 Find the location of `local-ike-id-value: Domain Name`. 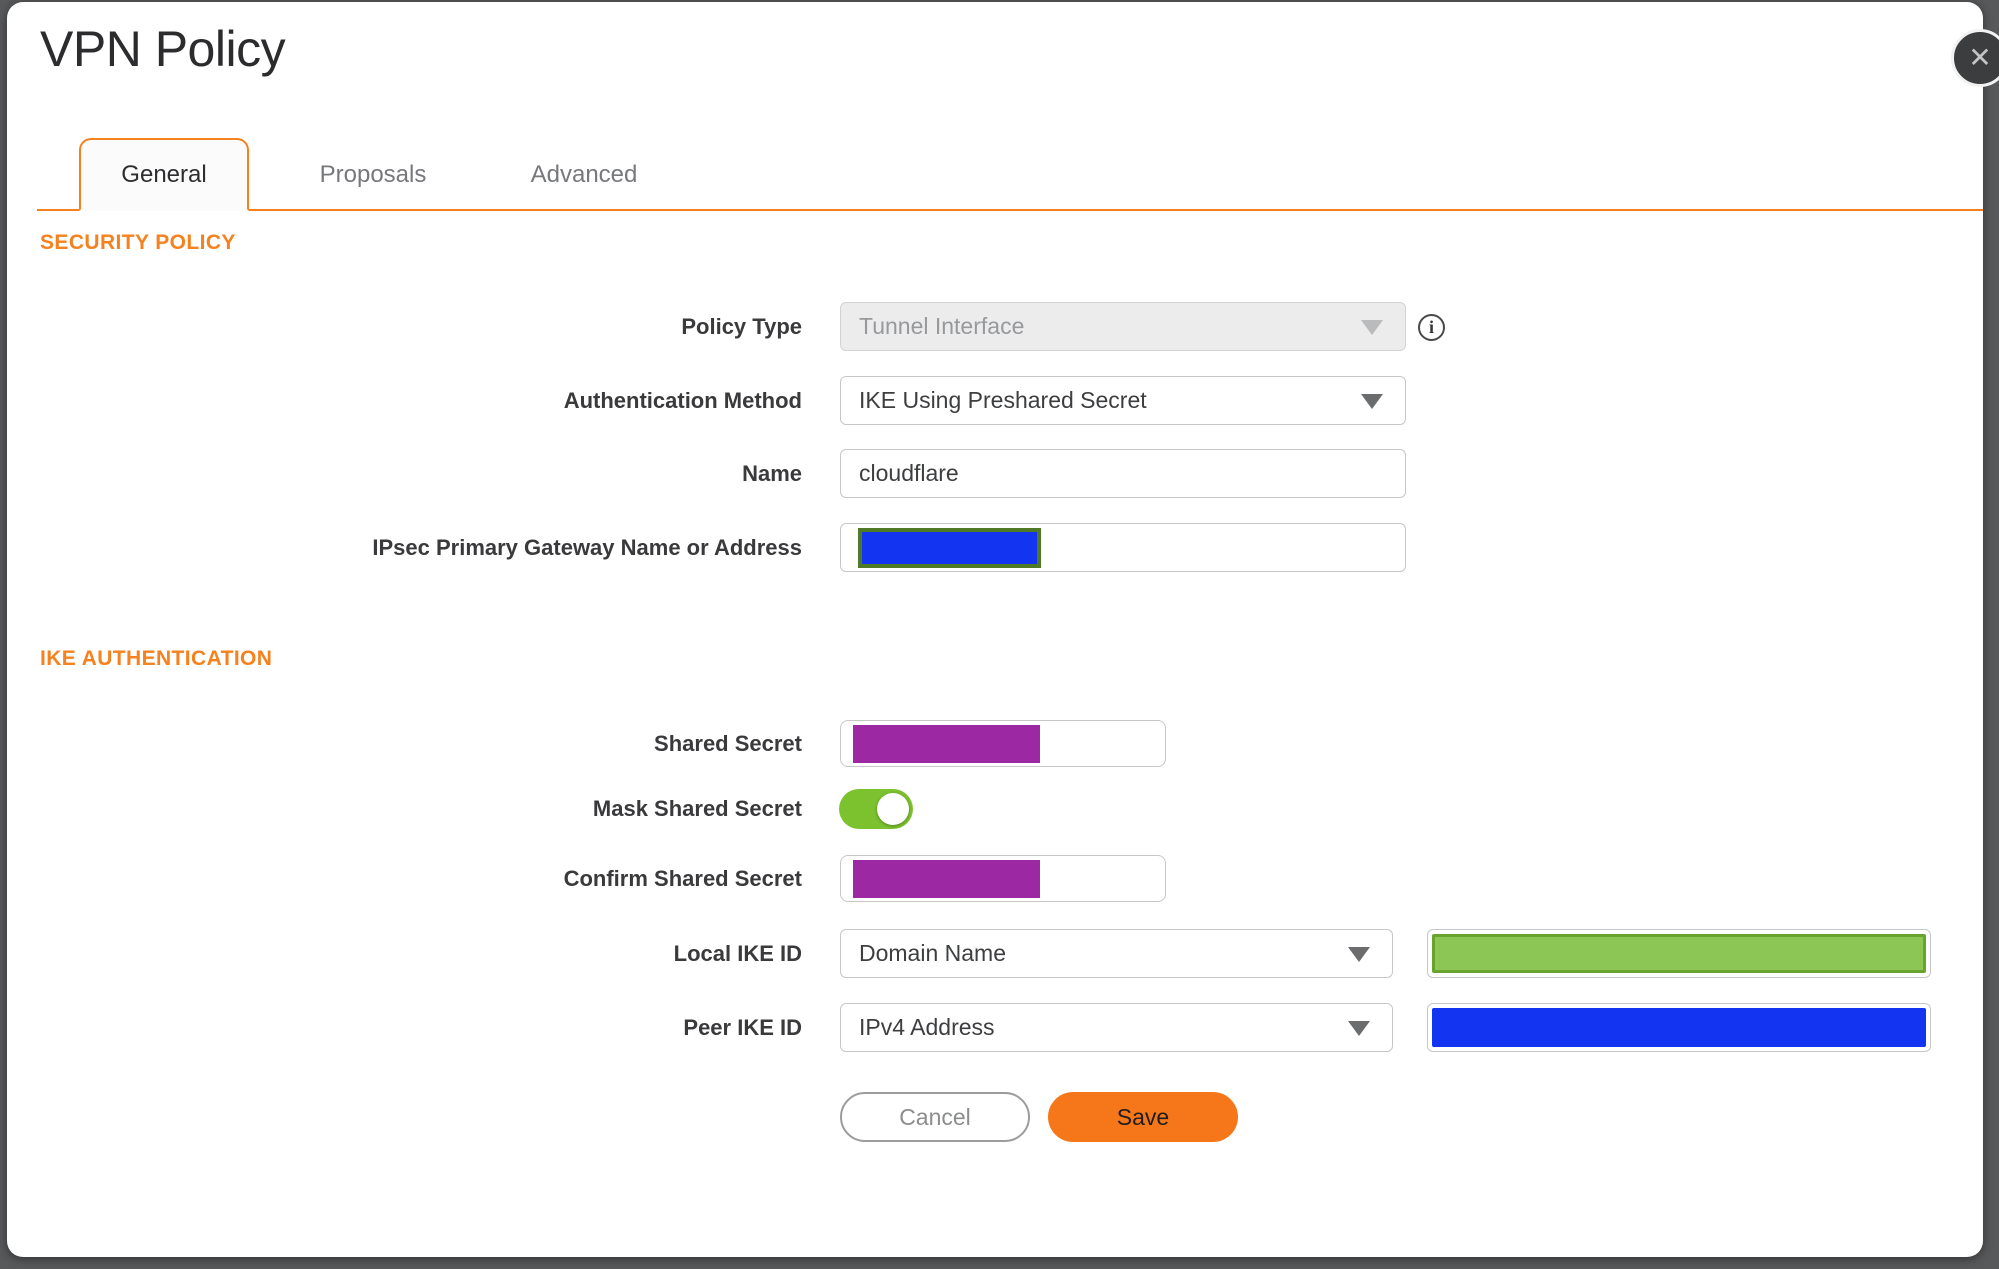

local-ike-id-value: Domain Name is located at coordinates (932, 953).